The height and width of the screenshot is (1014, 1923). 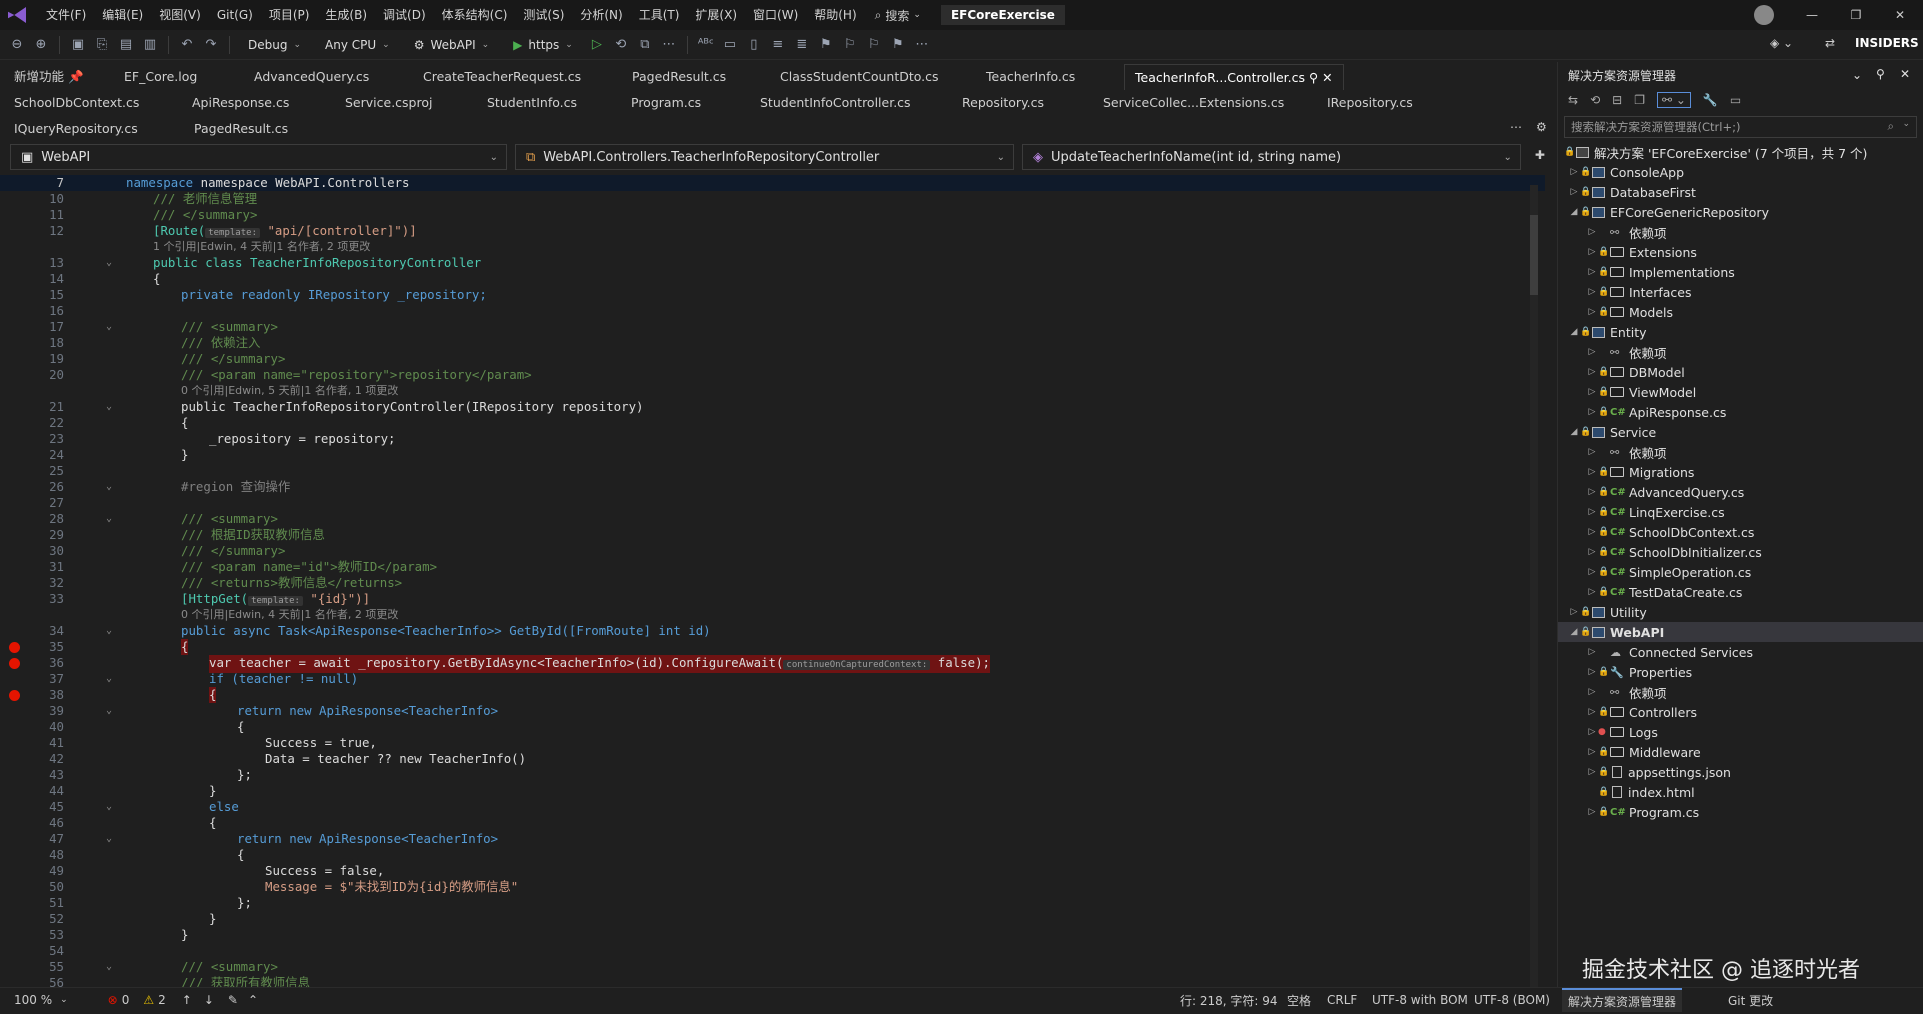 What do you see at coordinates (659, 15) in the screenshot?
I see `menu-tools: 工具(T)` at bounding box center [659, 15].